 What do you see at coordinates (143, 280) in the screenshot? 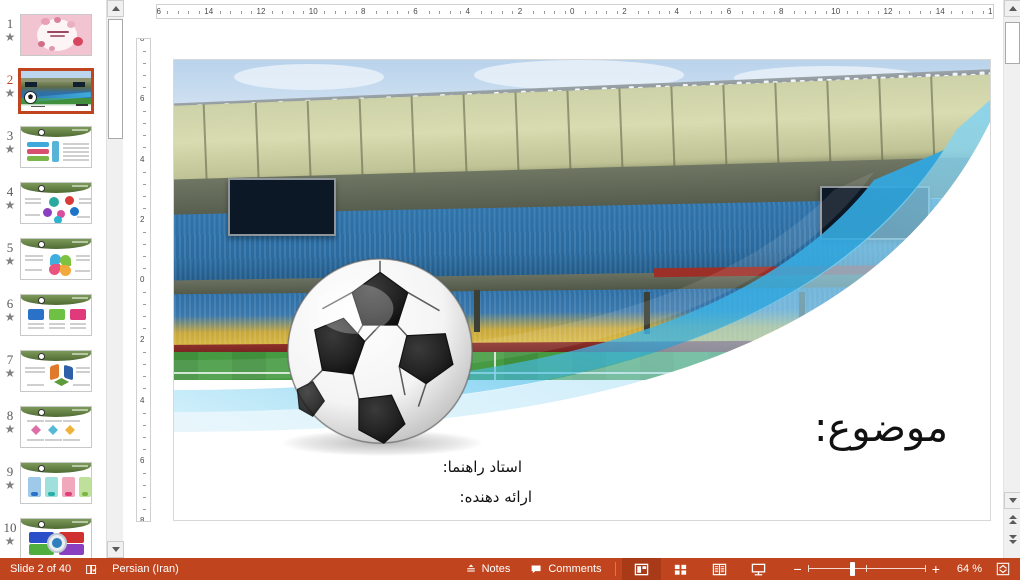
I see `vertical-ruler: 8 6 4 2 0 2 4 6 8` at bounding box center [143, 280].